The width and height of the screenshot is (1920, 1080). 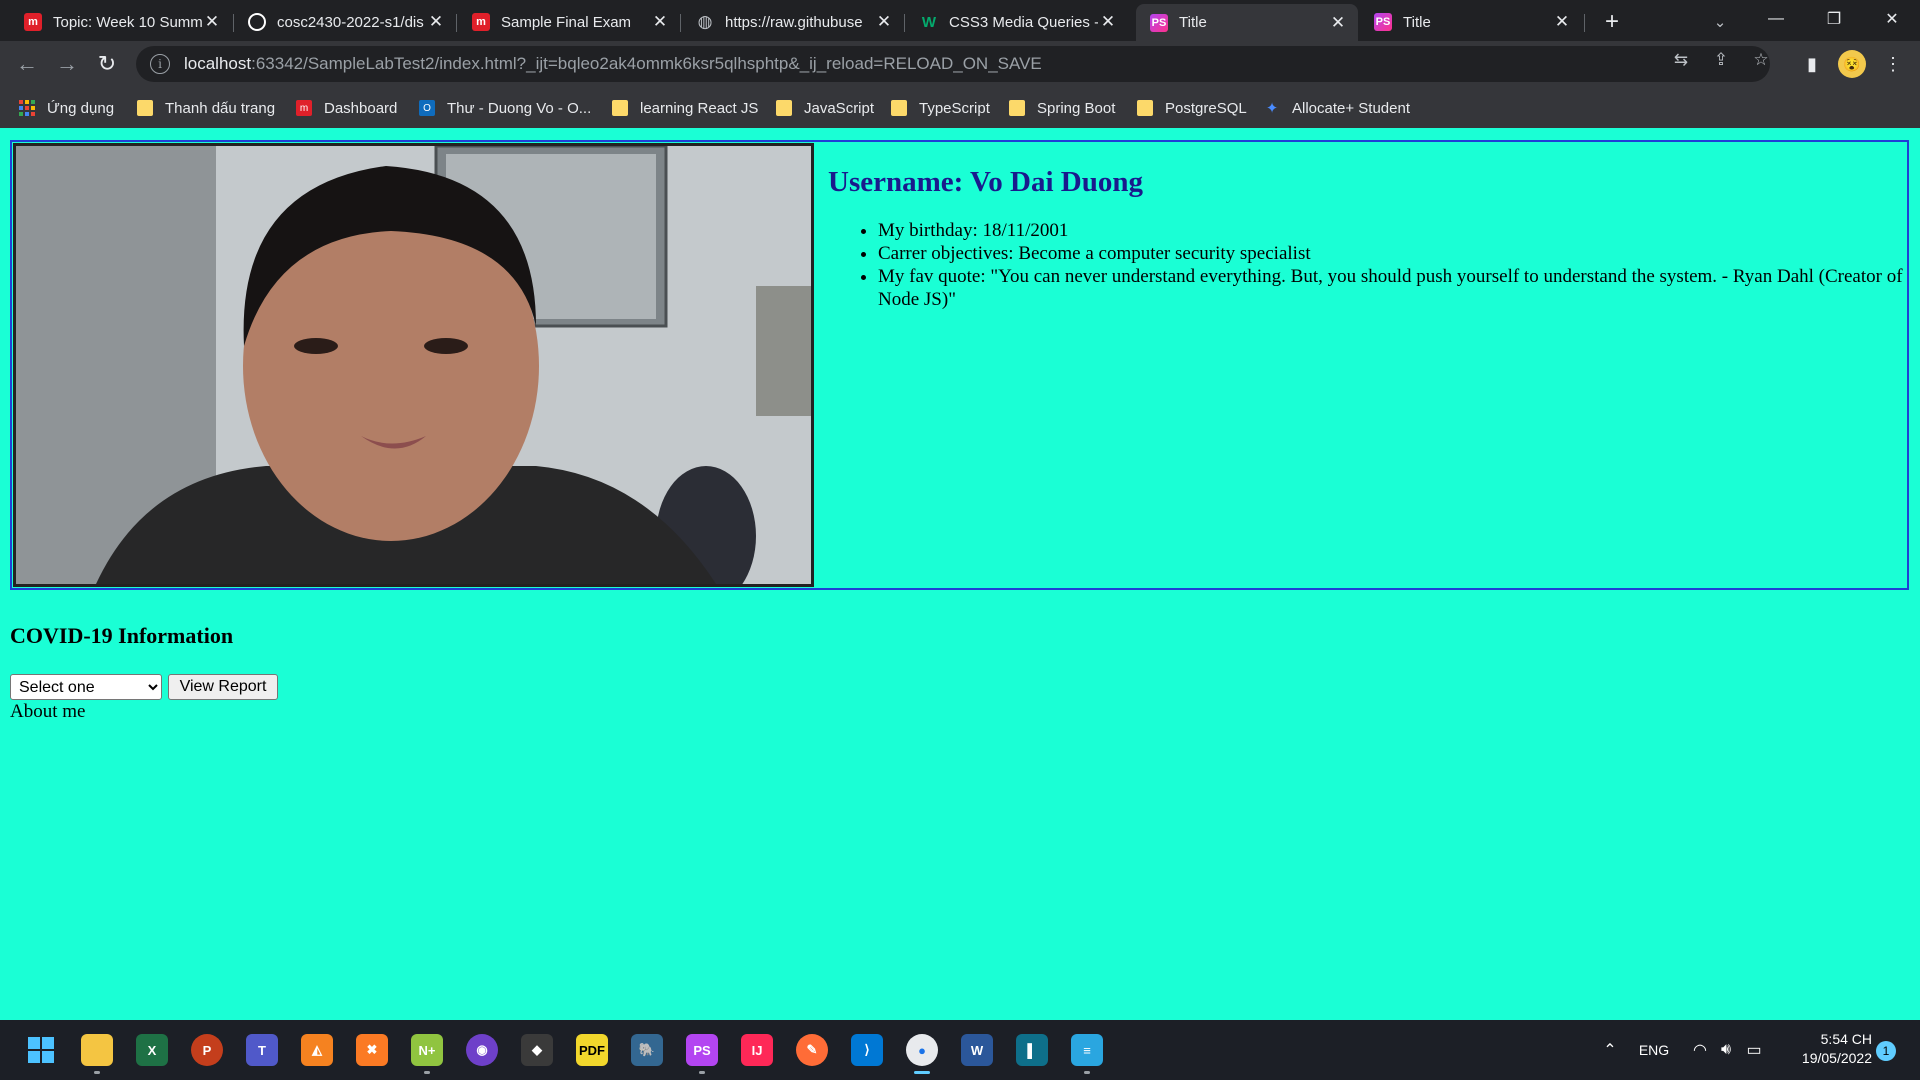 I want to click on profile-avatar: 😵, so click(x=1852, y=64).